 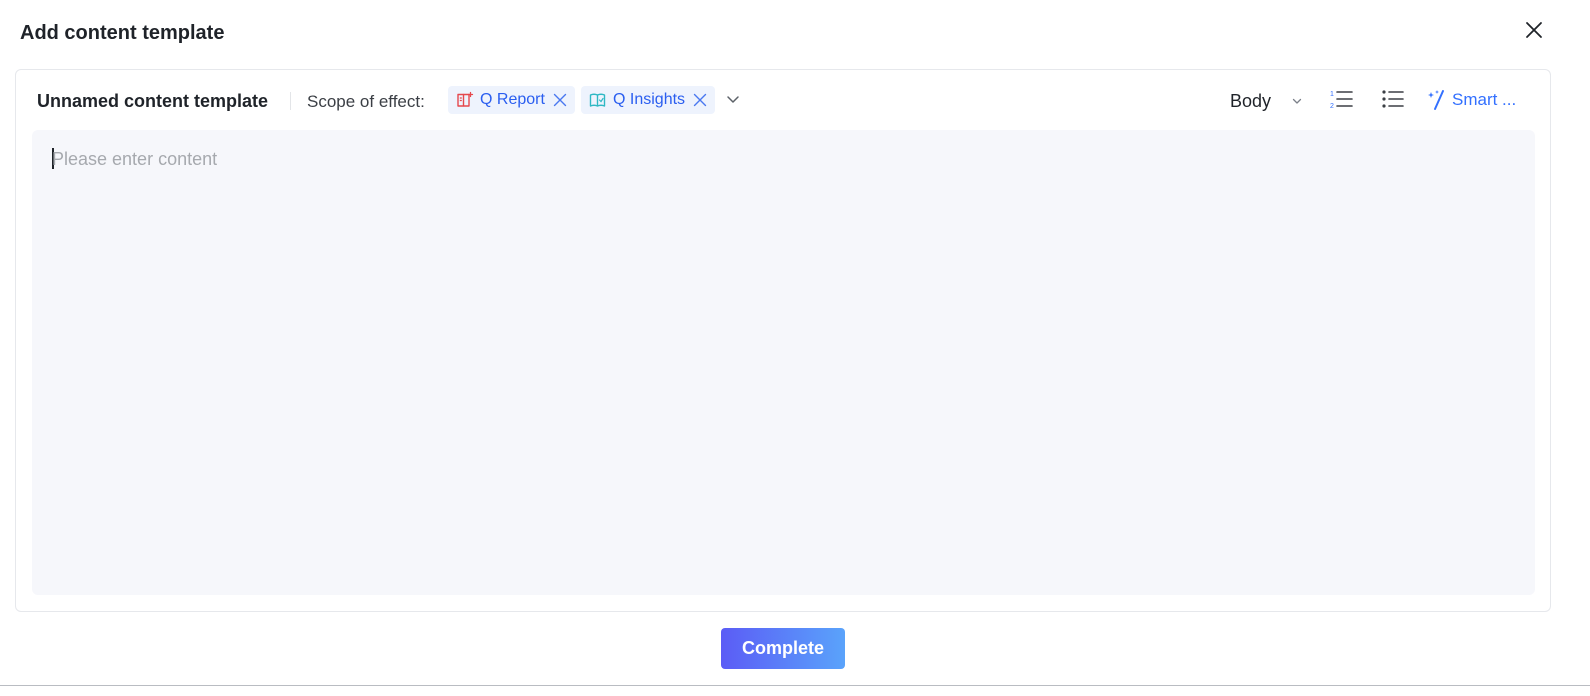 What do you see at coordinates (122, 33) in the screenshot?
I see `dialog-title: Add content template` at bounding box center [122, 33].